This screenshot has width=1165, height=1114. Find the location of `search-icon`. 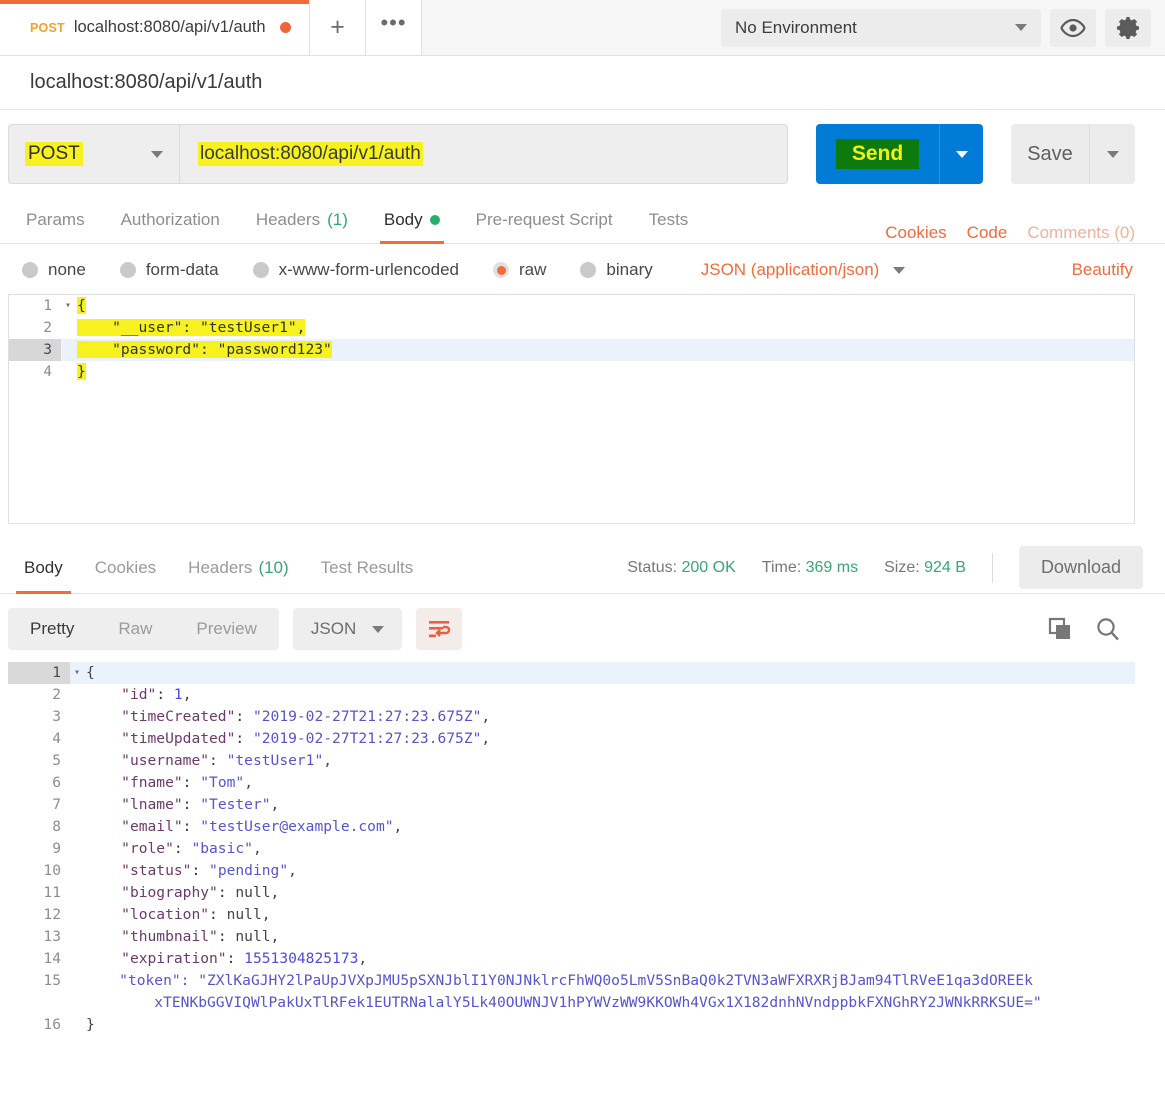

search-icon is located at coordinates (1108, 629).